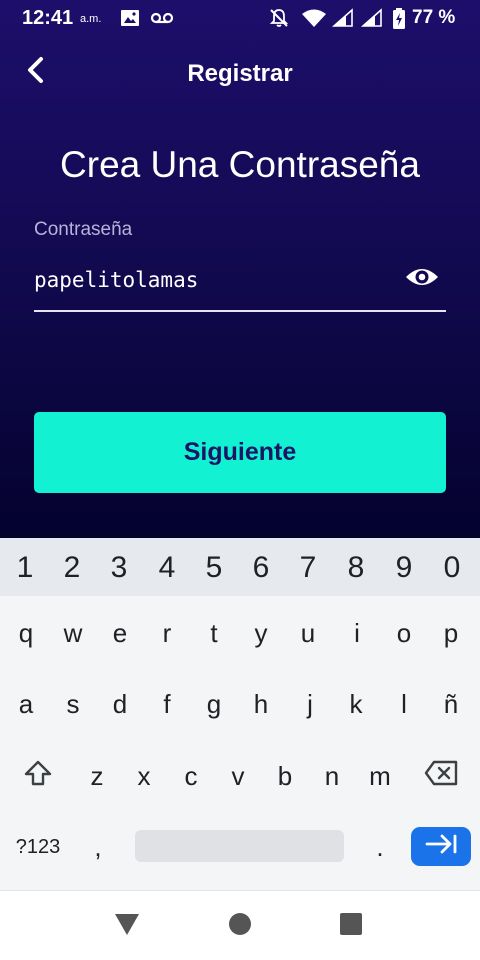  I want to click on key-n: n, so click(332, 776).